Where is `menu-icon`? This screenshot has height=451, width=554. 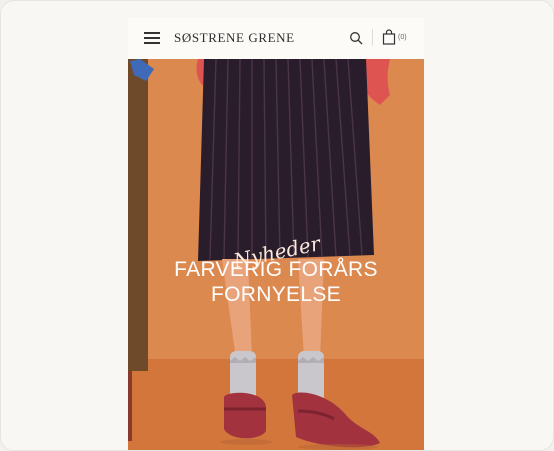 menu-icon is located at coordinates (152, 38).